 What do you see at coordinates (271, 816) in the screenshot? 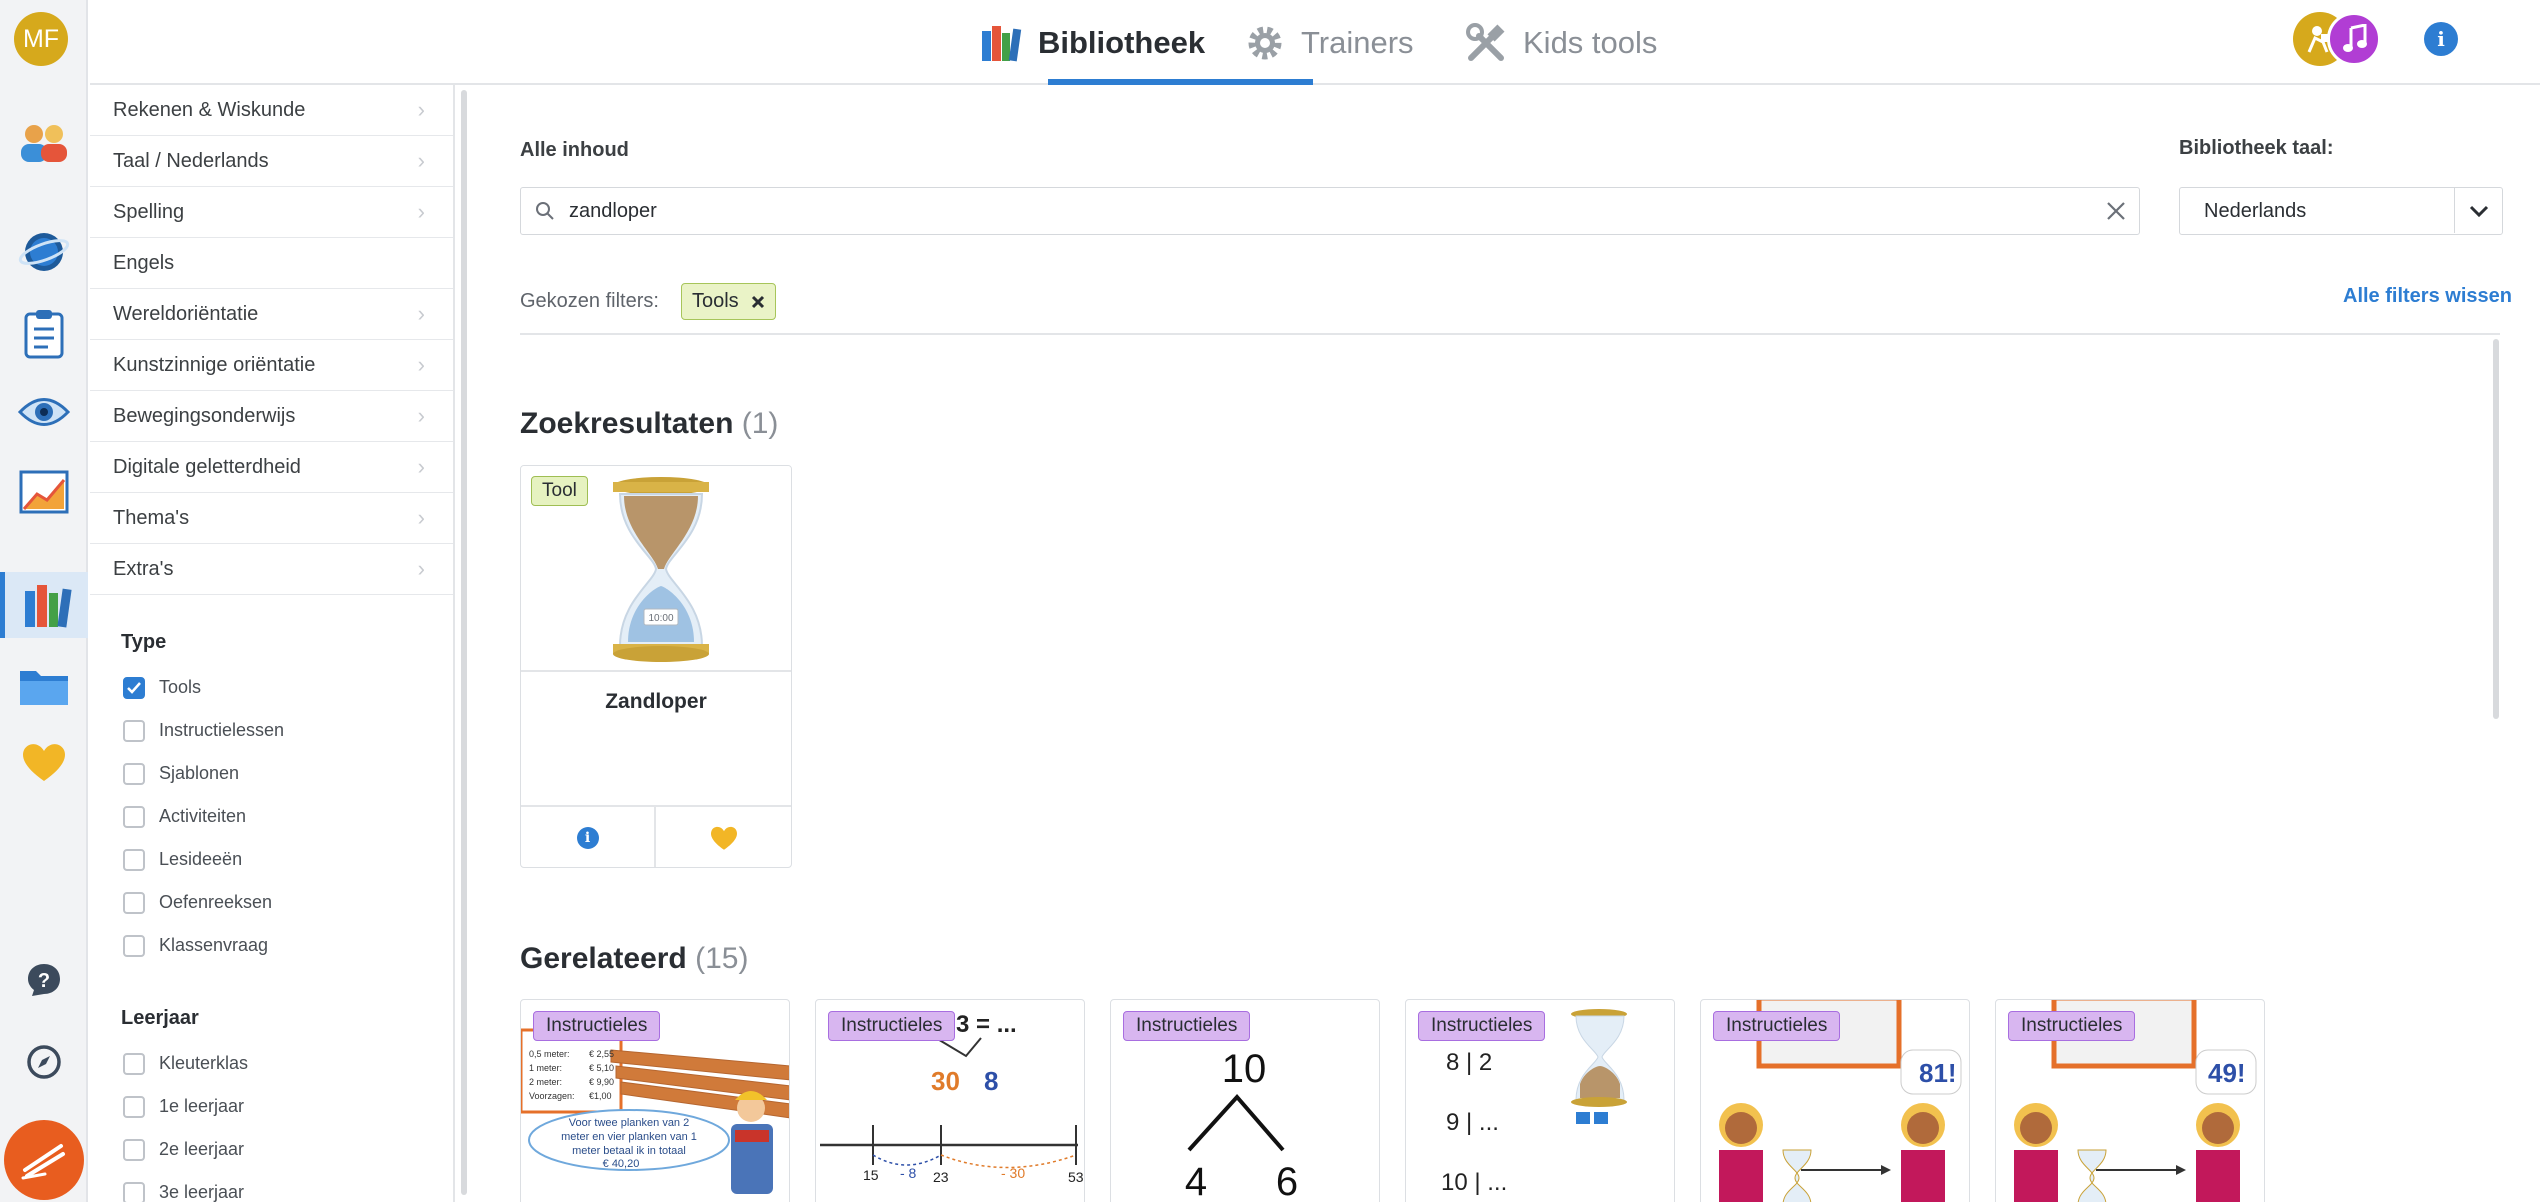
I see `filter-option: Activiteiten` at bounding box center [271, 816].